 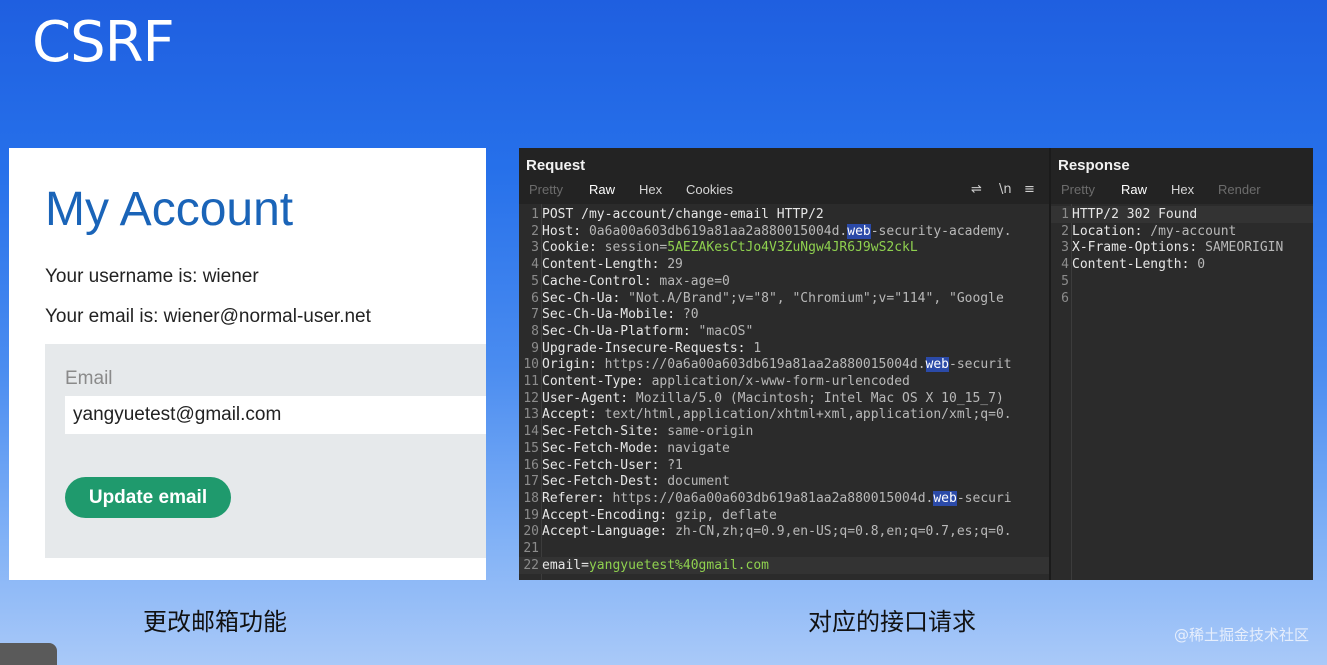 What do you see at coordinates (726, 331) in the screenshot?
I see `header-value: "macOS"` at bounding box center [726, 331].